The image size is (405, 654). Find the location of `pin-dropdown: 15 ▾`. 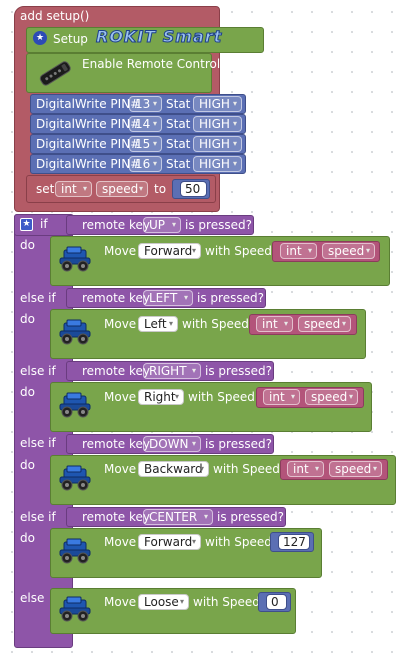

pin-dropdown: 15 ▾ is located at coordinates (145, 144).